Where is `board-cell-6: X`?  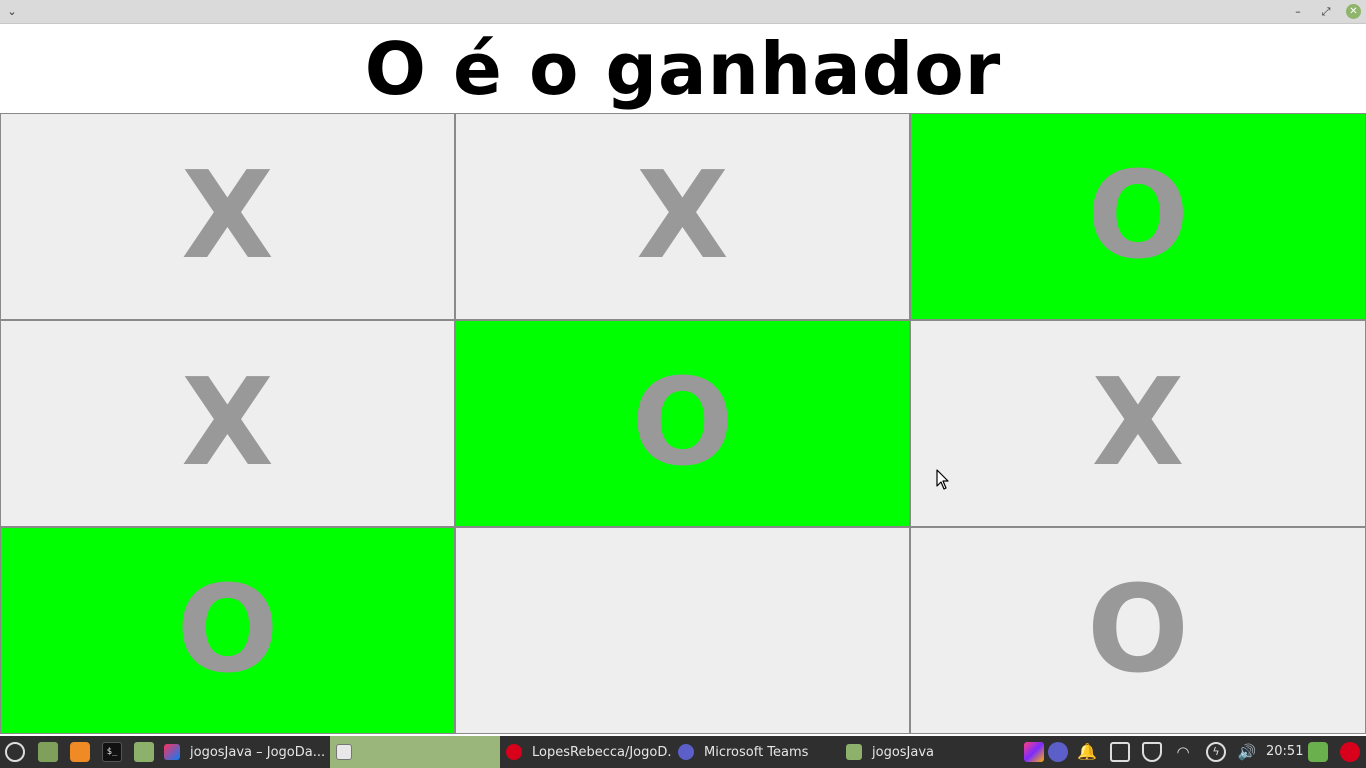
board-cell-6: X is located at coordinates (1138, 423).